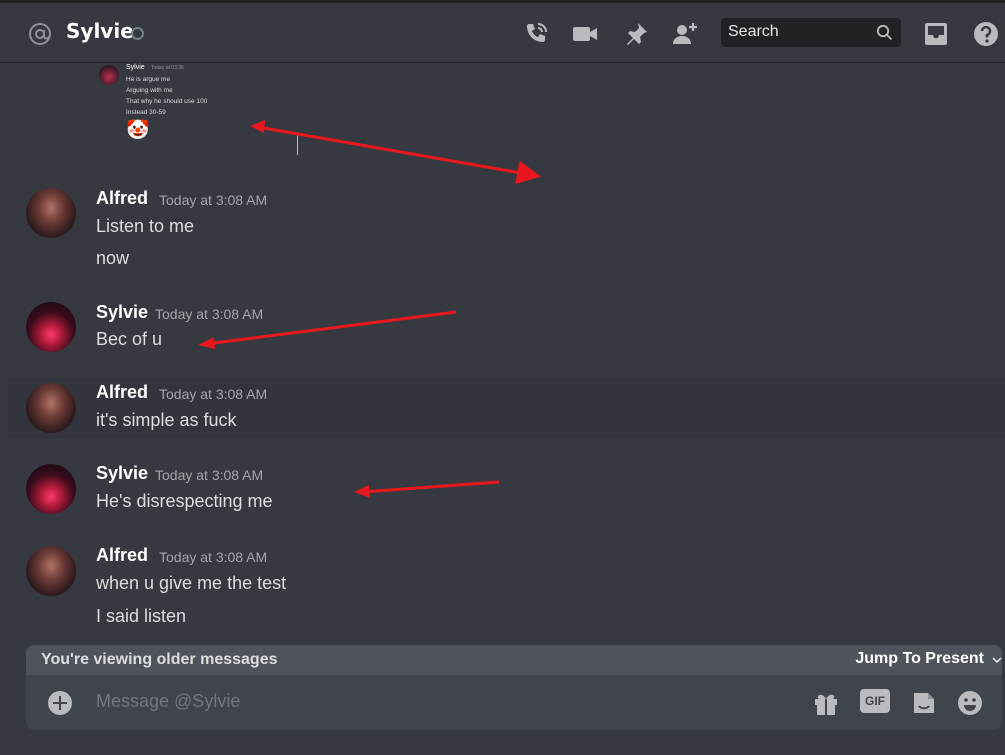  I want to click on search-input: Search, so click(811, 32).